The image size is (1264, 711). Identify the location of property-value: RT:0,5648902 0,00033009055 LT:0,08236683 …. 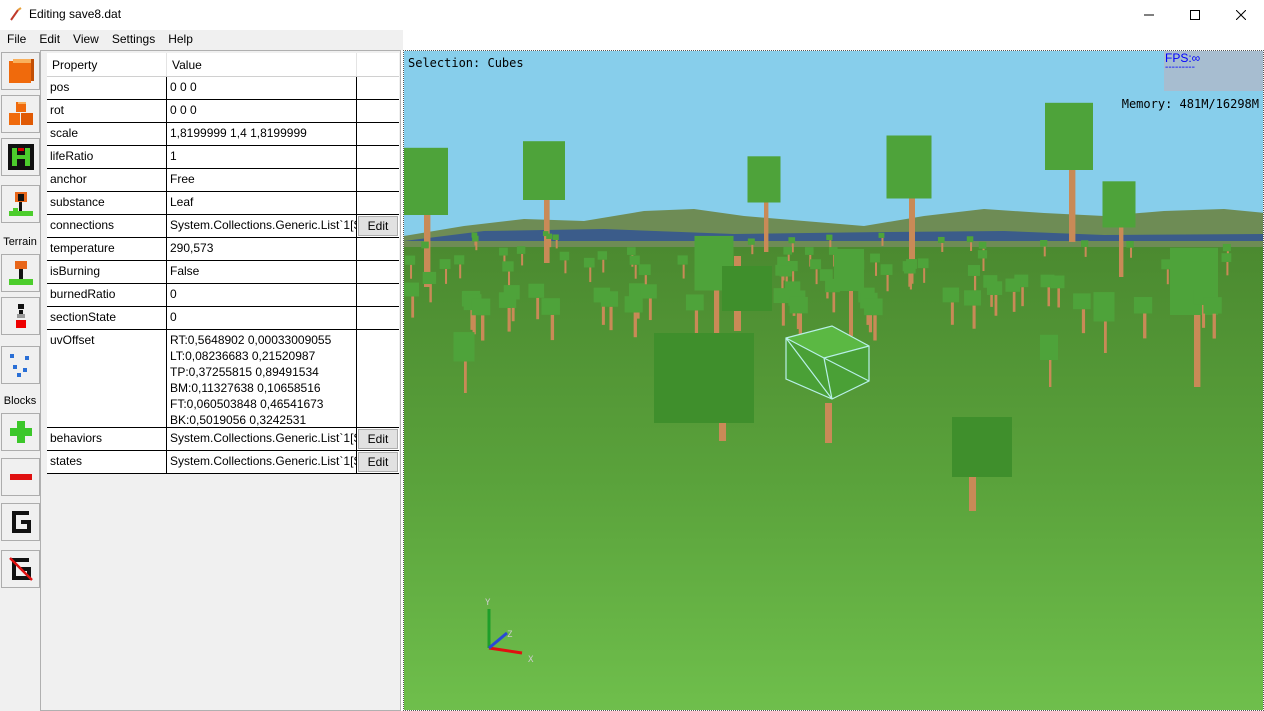
(262, 378).